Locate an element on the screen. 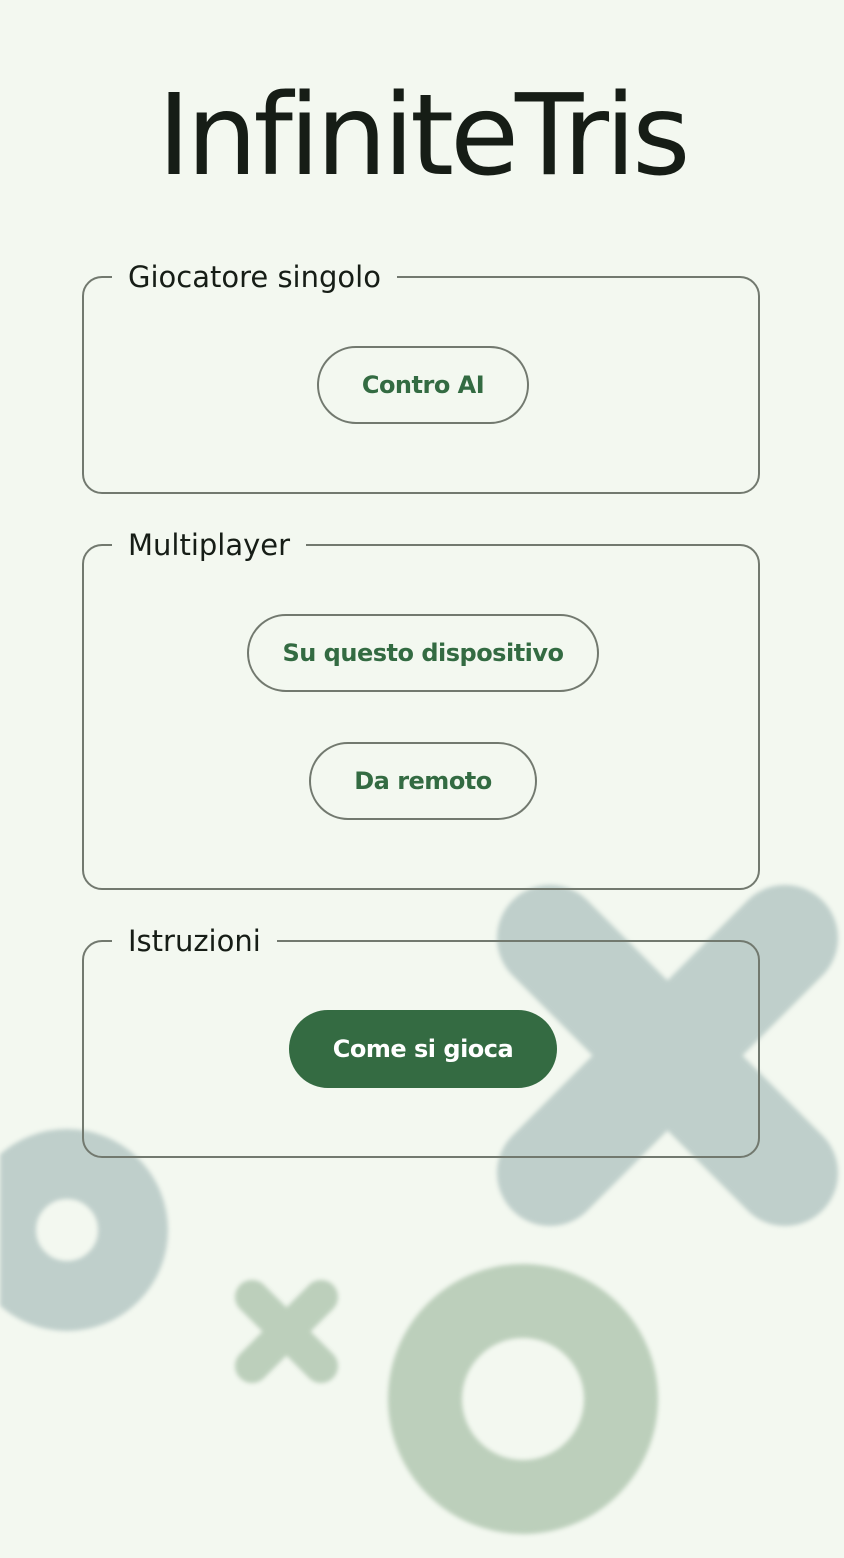 This screenshot has height=1558, width=844. app-title: InfiniteTris is located at coordinates (424, 136).